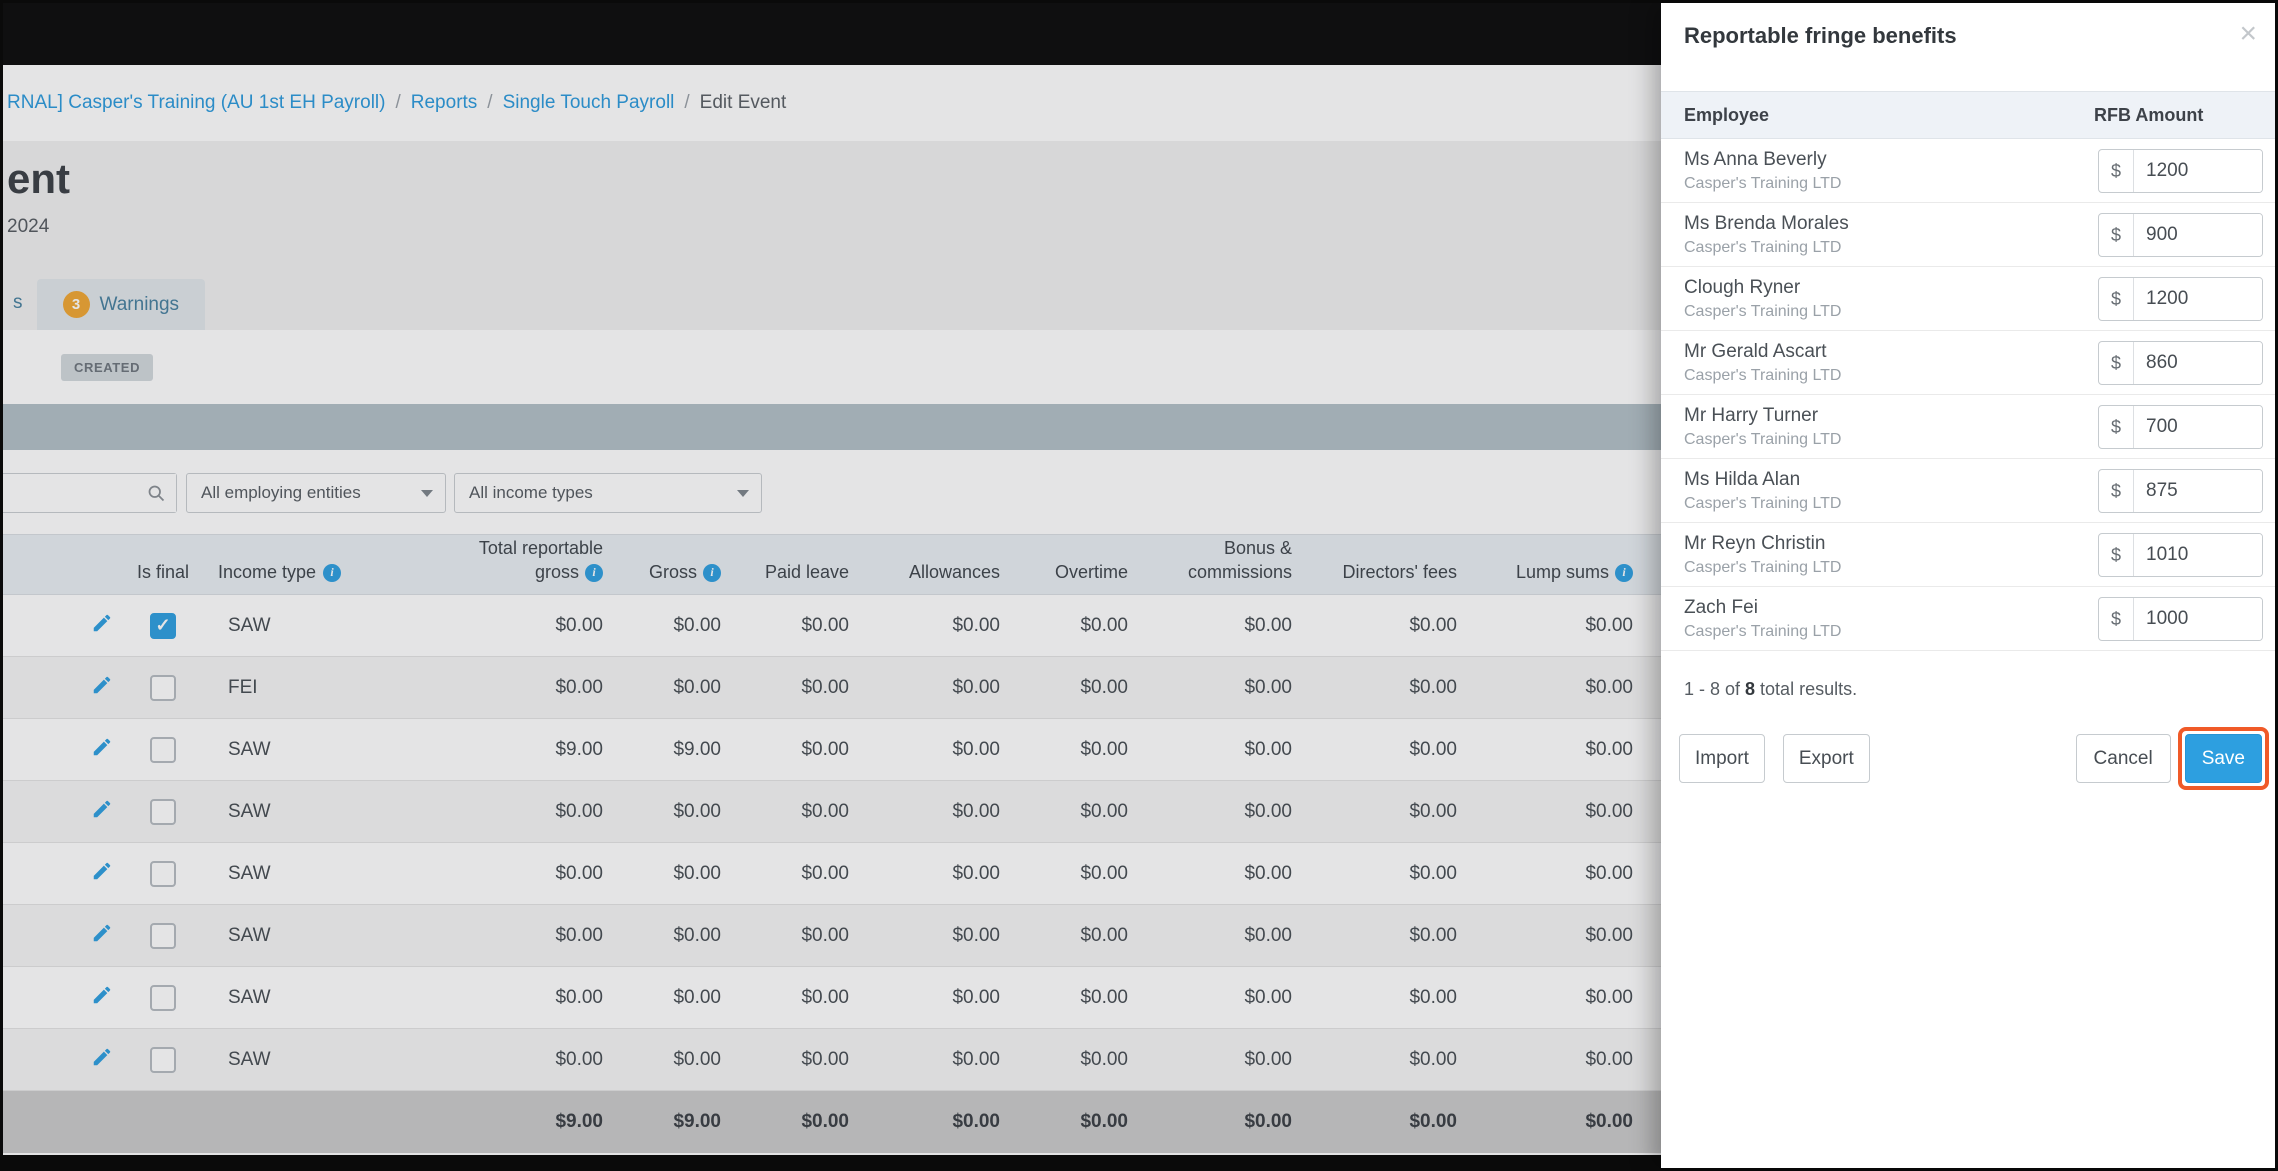 This screenshot has height=1171, width=2278. Describe the element at coordinates (1433, 1121) in the screenshot. I see `directors-fees-total: $0.00` at that location.